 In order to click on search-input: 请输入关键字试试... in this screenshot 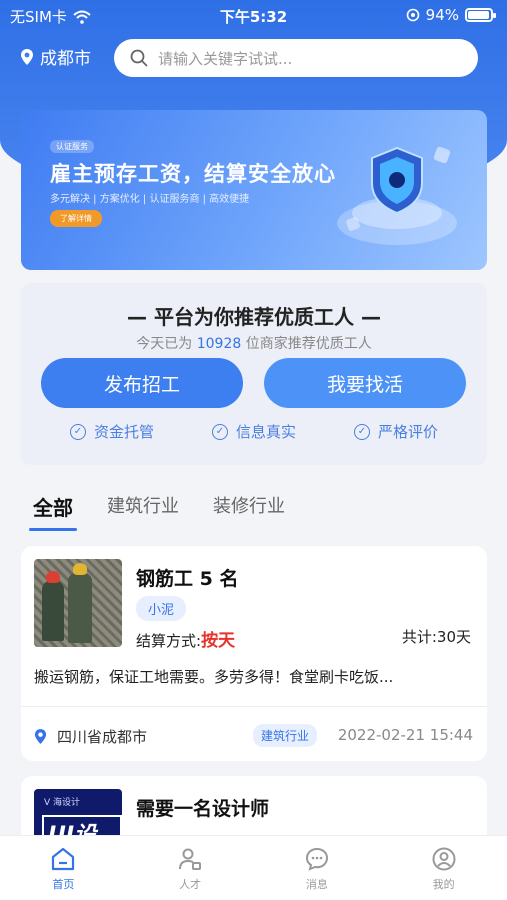, I will do `click(296, 58)`.